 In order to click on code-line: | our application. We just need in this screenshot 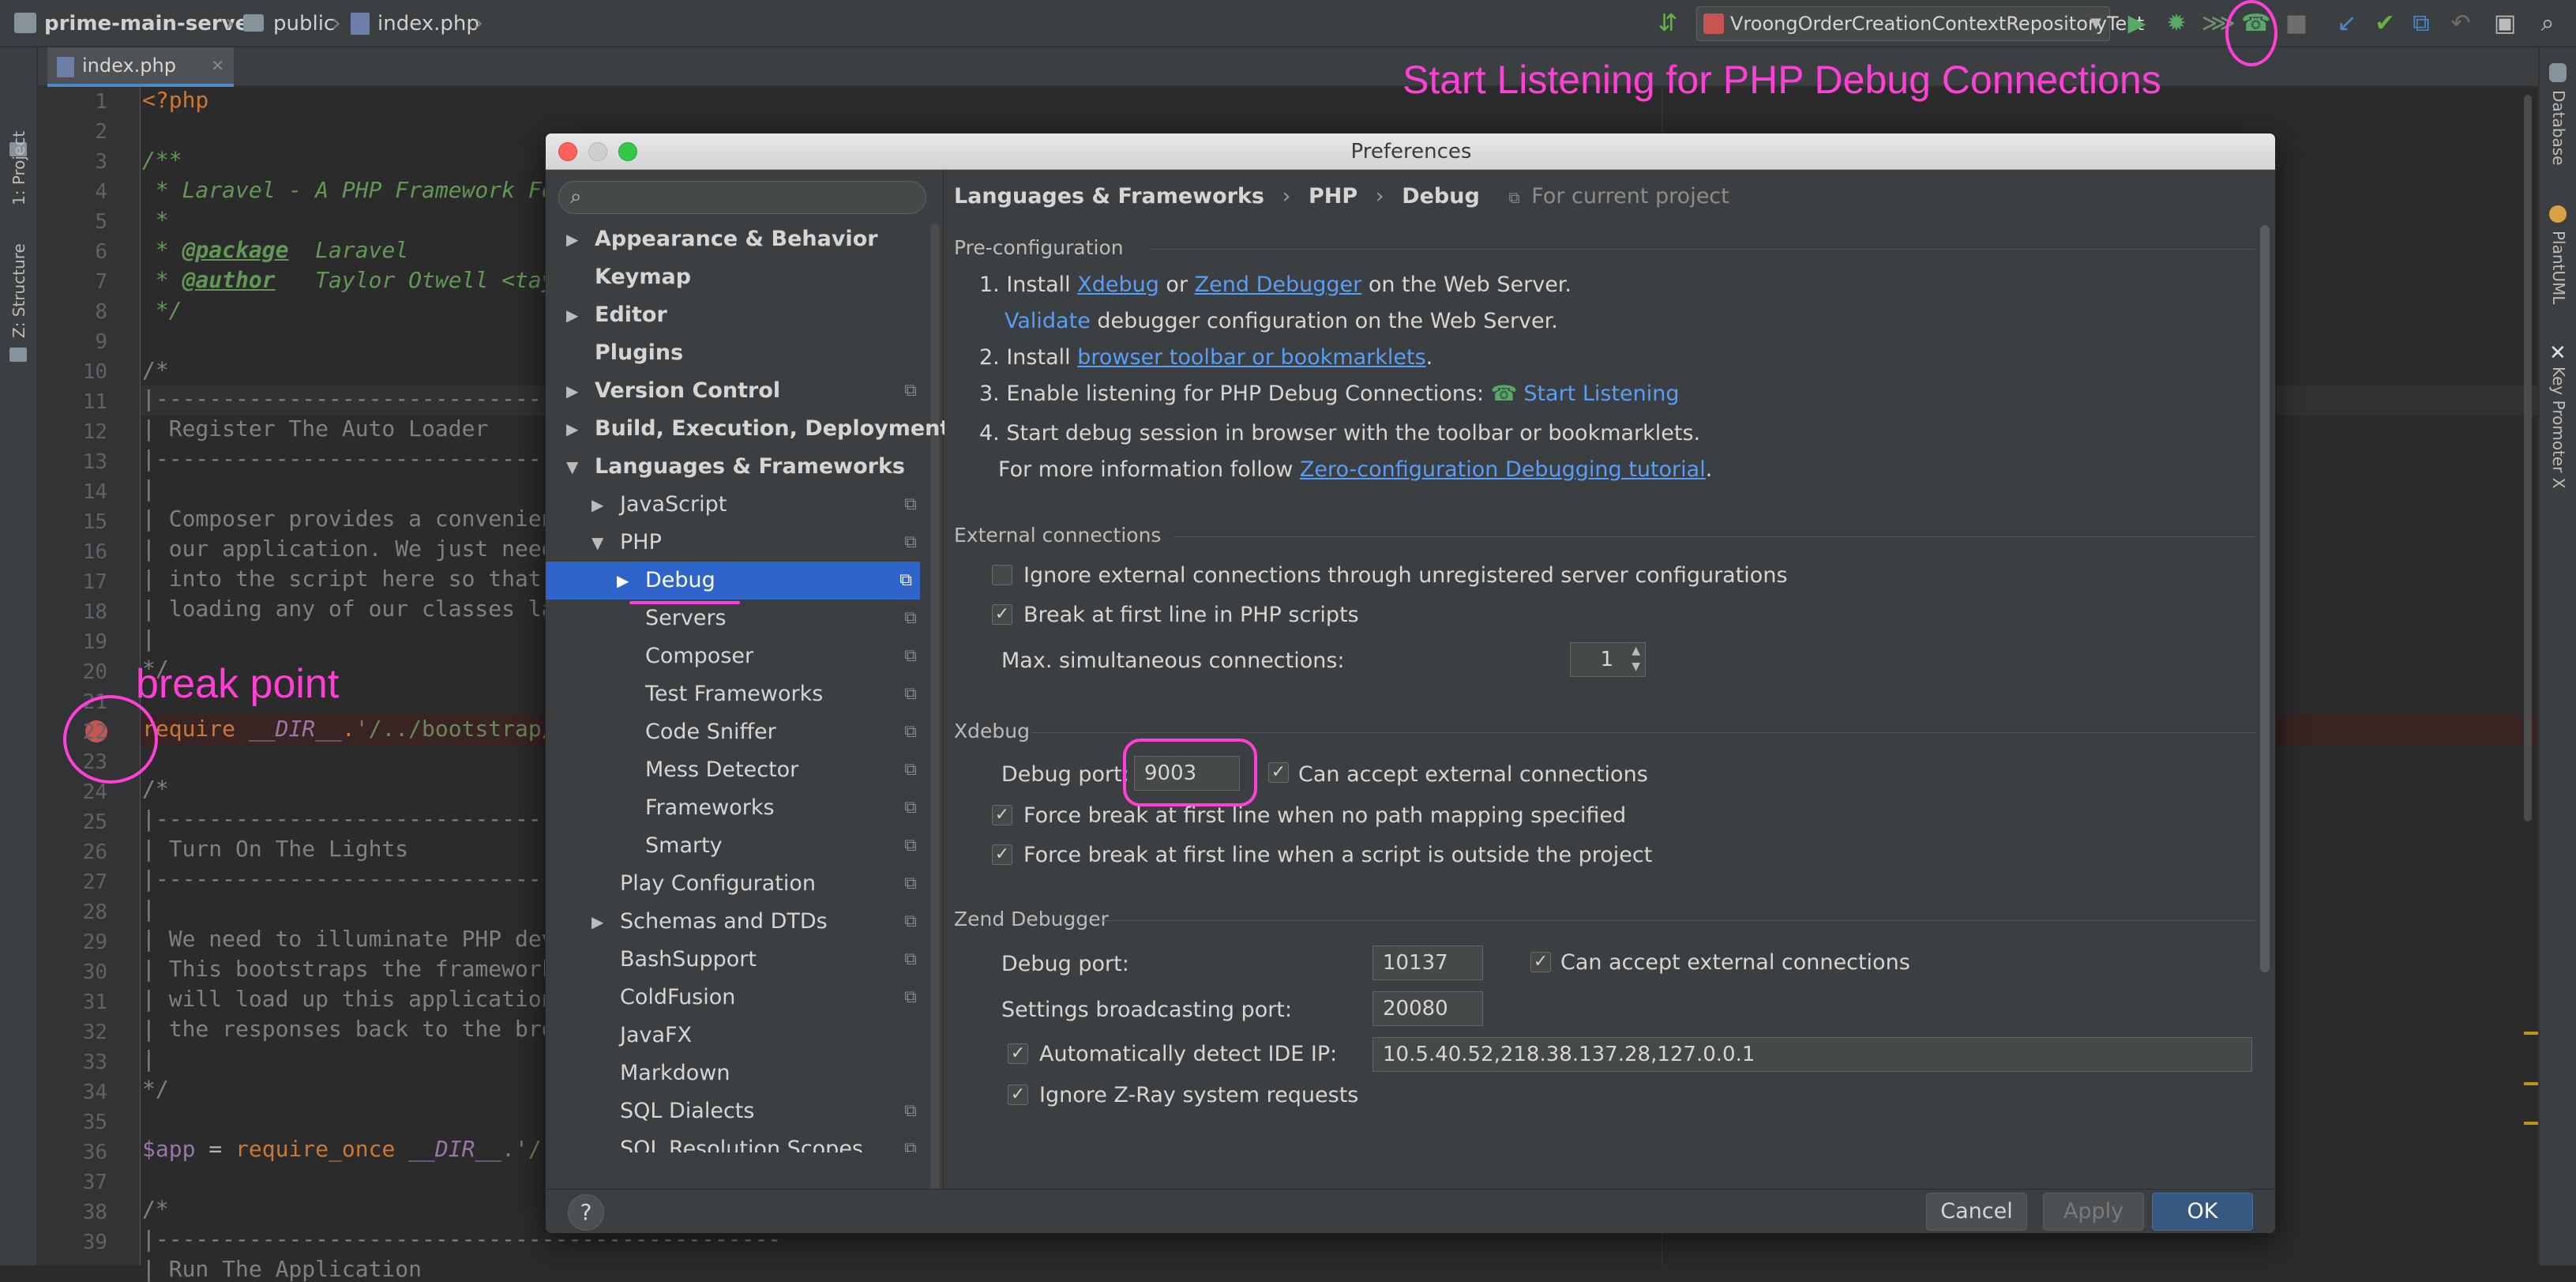, I will do `click(348, 549)`.